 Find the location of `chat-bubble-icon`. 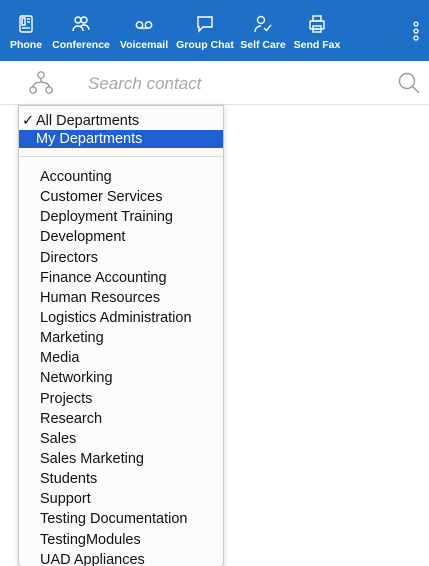

chat-bubble-icon is located at coordinates (205, 24).